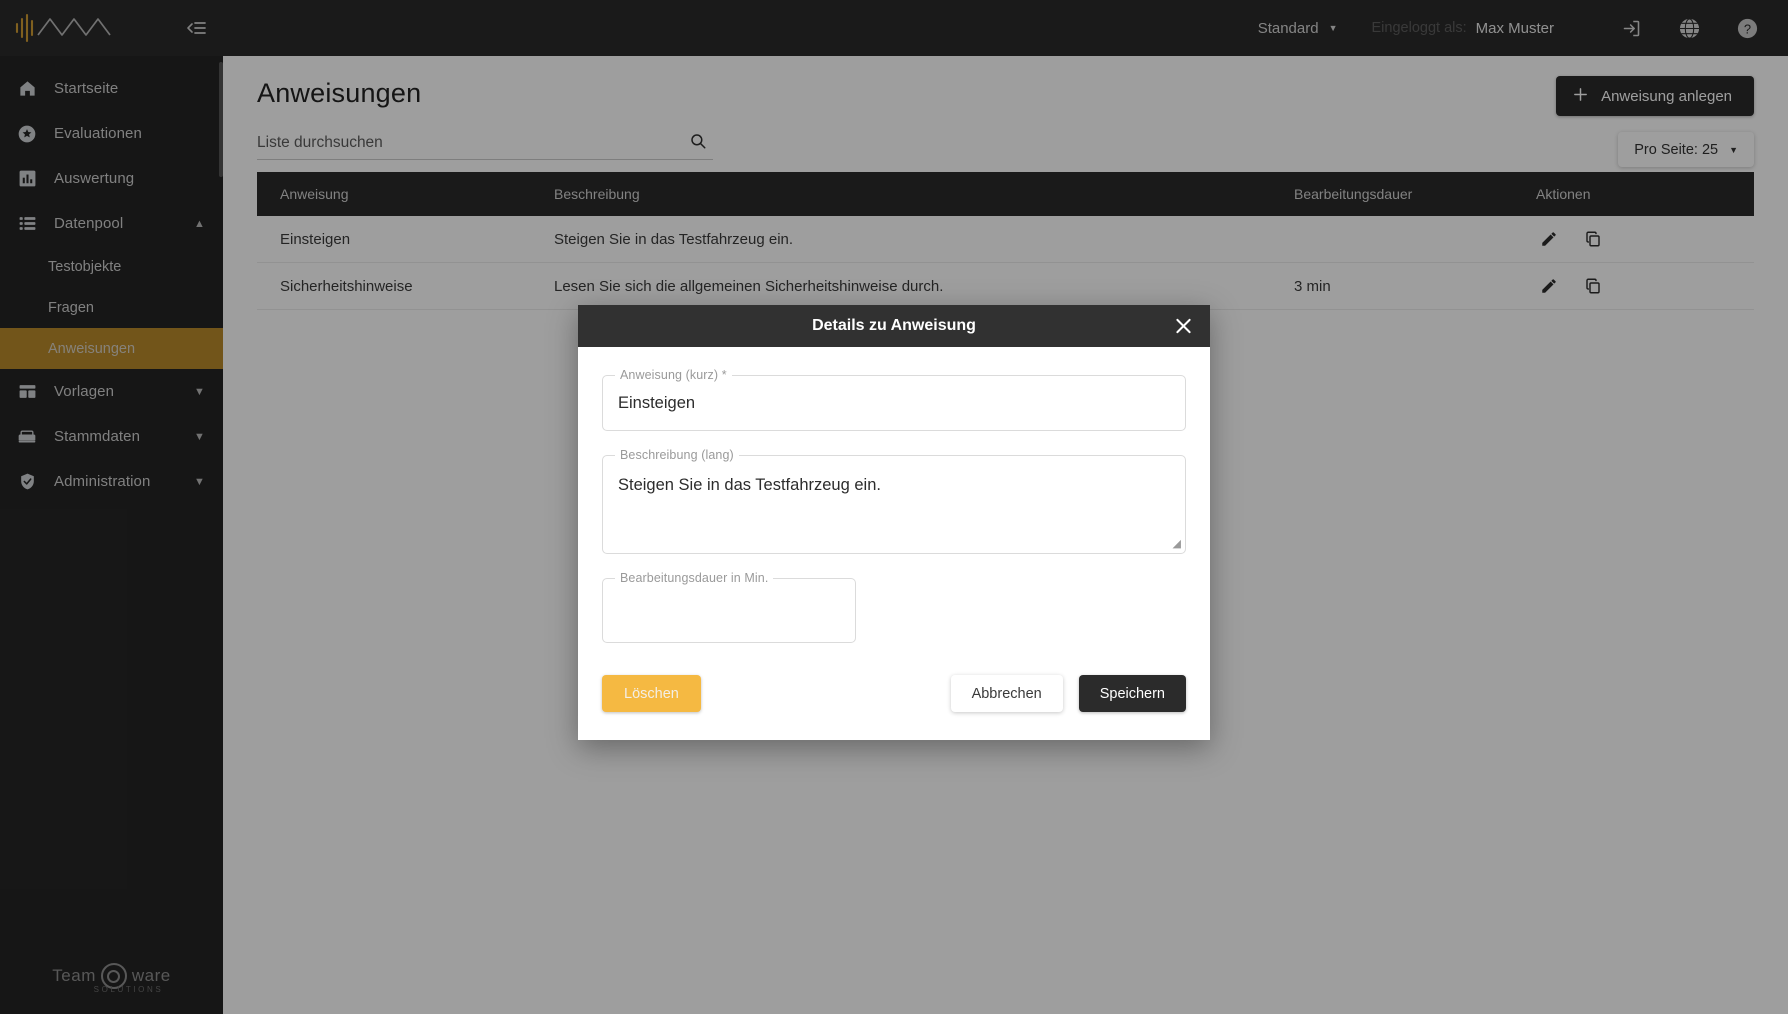 The height and width of the screenshot is (1014, 1788). Describe the element at coordinates (694, 578) in the screenshot. I see `field-label-bearbeitungsdauer: Bearbeitungsdauer in Min.` at that location.